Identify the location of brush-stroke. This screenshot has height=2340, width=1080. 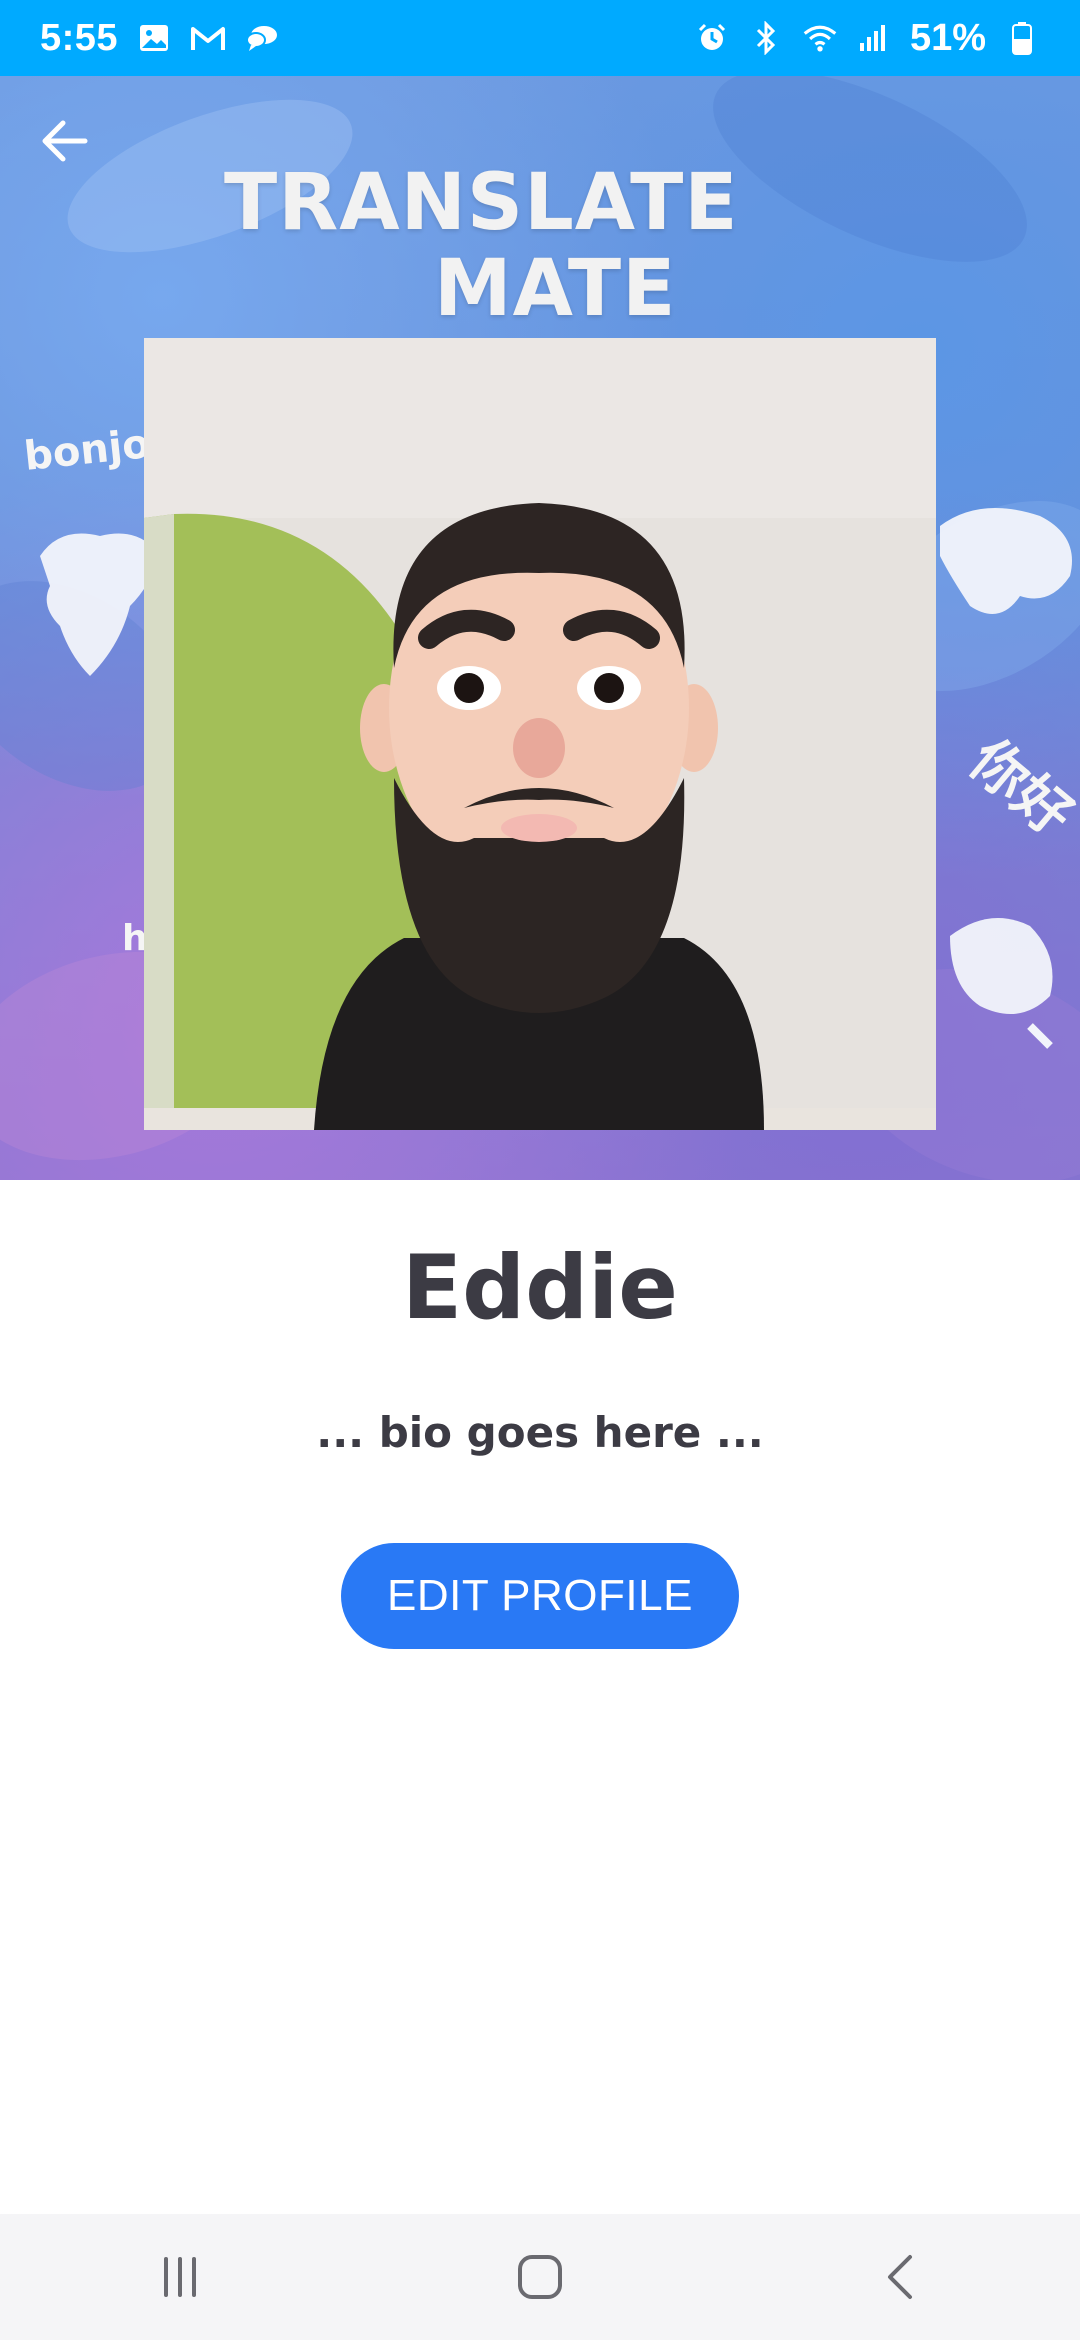
(870, 189).